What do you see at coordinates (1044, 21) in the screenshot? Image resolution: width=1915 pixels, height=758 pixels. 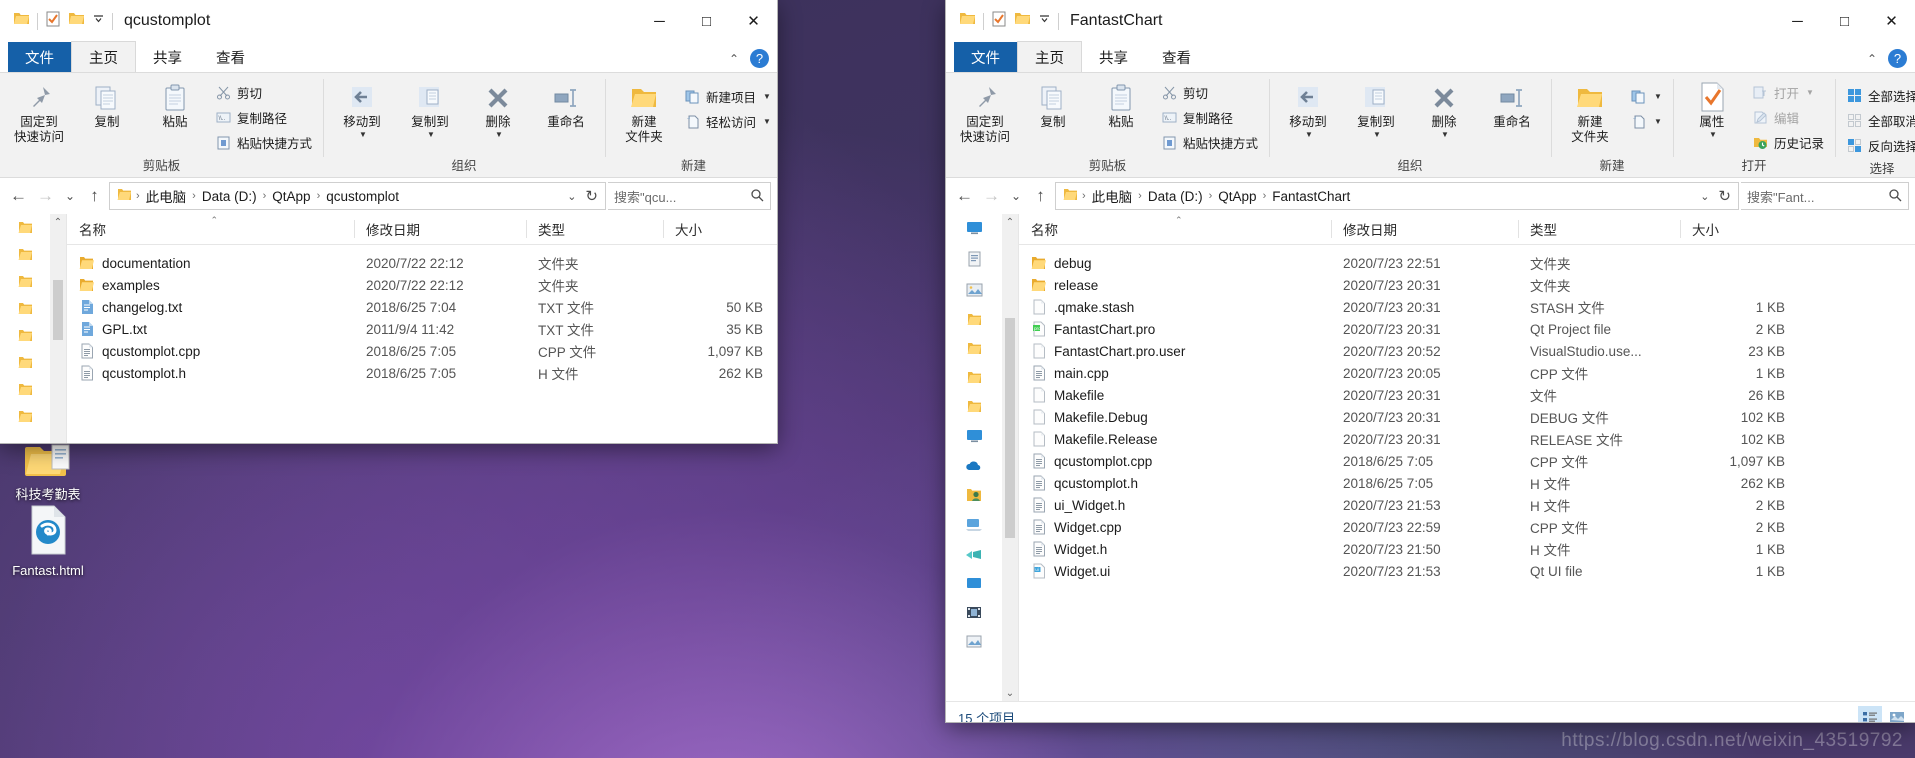 I see `chevron-down-icon` at bounding box center [1044, 21].